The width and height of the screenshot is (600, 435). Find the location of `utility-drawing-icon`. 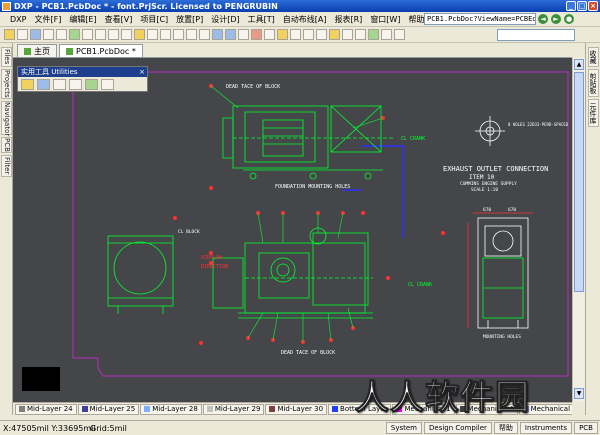

utility-drawing-icon is located at coordinates (27, 84).